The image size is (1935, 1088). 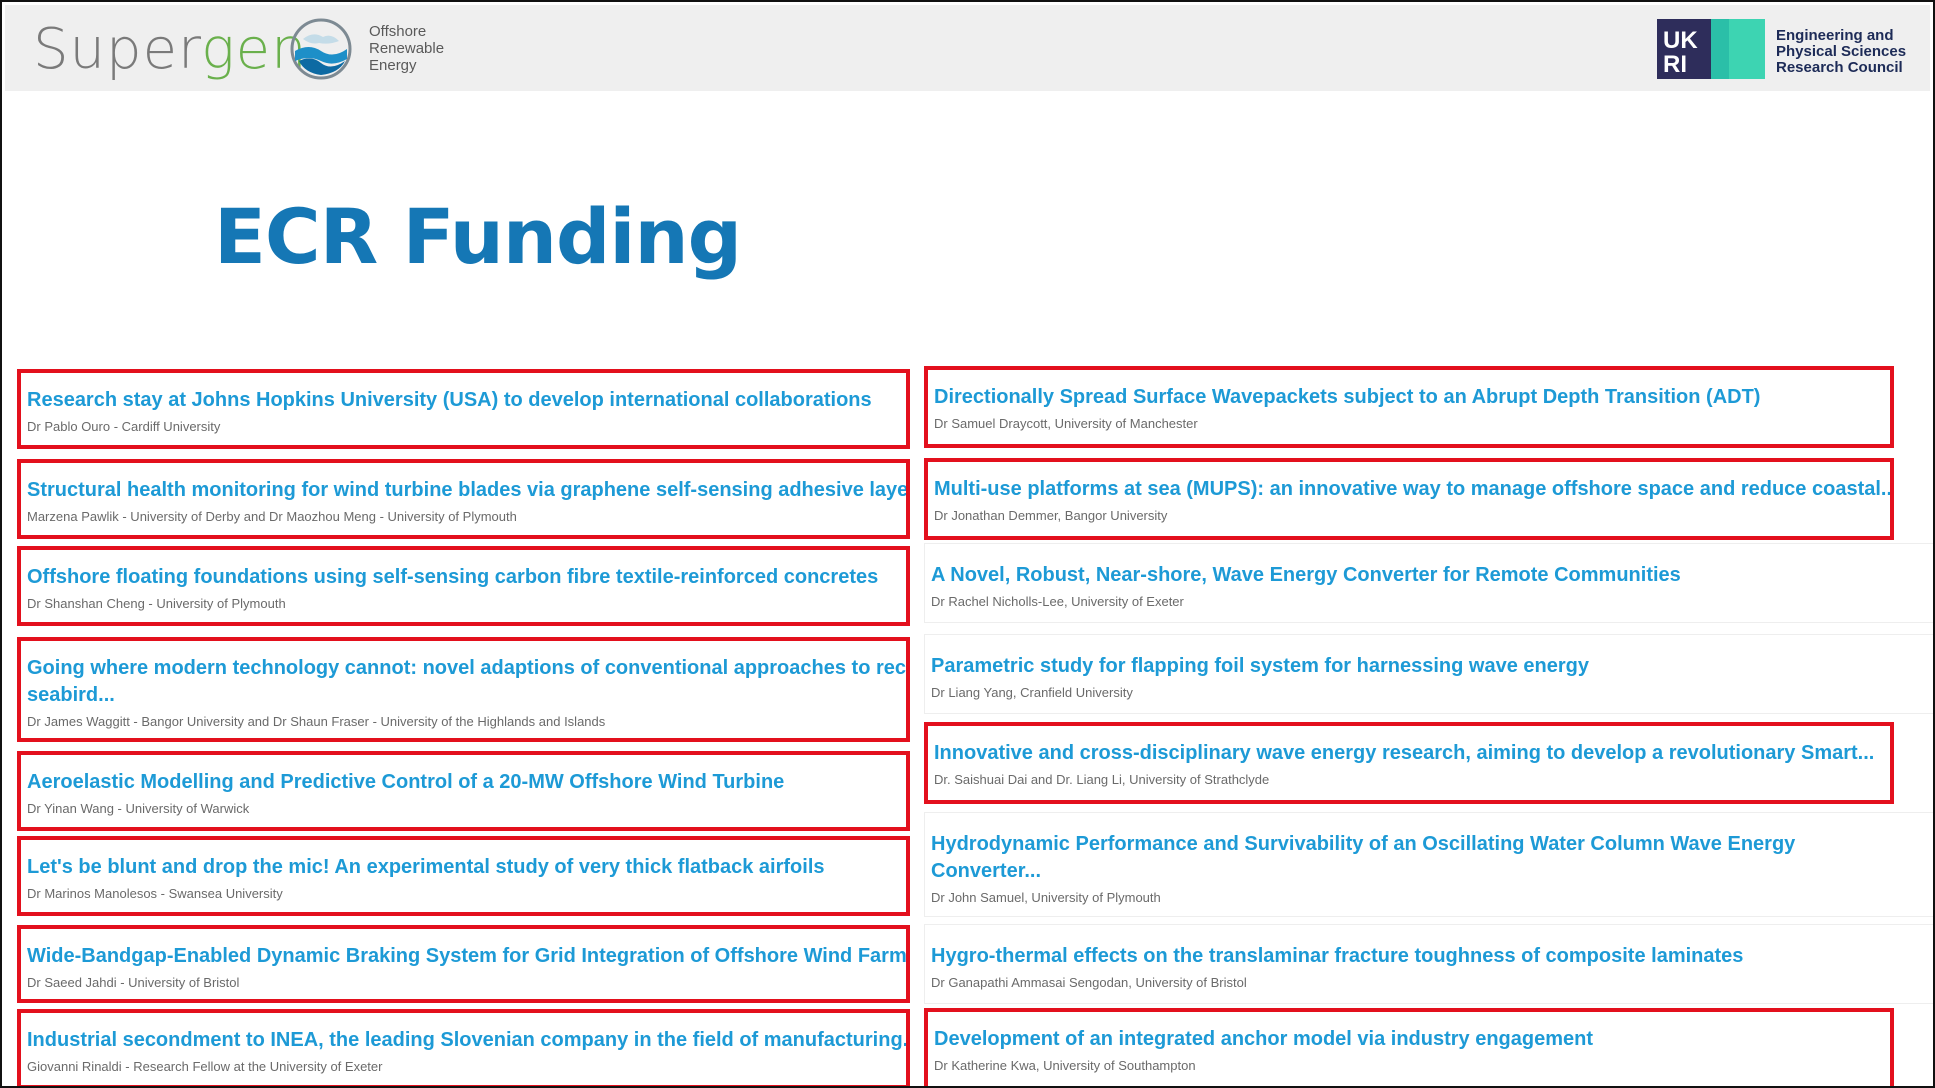 What do you see at coordinates (321, 49) in the screenshot?
I see `globe-wave-icon` at bounding box center [321, 49].